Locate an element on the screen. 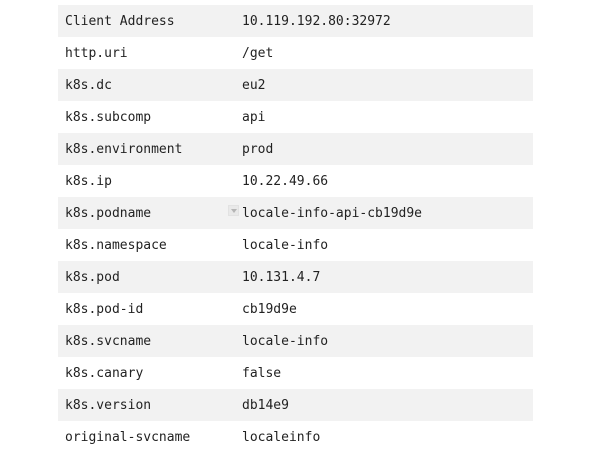 The height and width of the screenshot is (454, 593). table-row: k8s.svcname locale-info is located at coordinates (295, 341).